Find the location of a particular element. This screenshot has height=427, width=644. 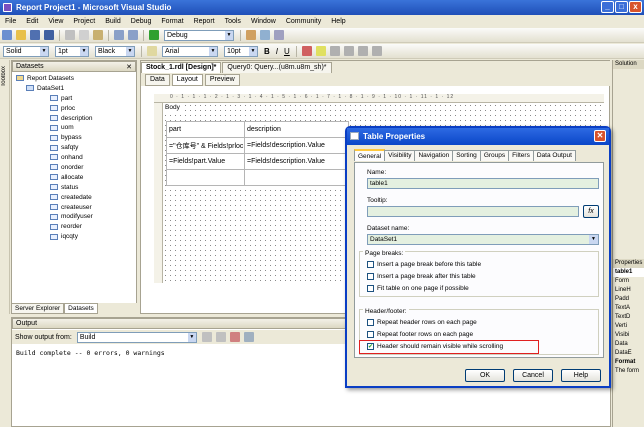

ok-button: OK is located at coordinates (485, 375).